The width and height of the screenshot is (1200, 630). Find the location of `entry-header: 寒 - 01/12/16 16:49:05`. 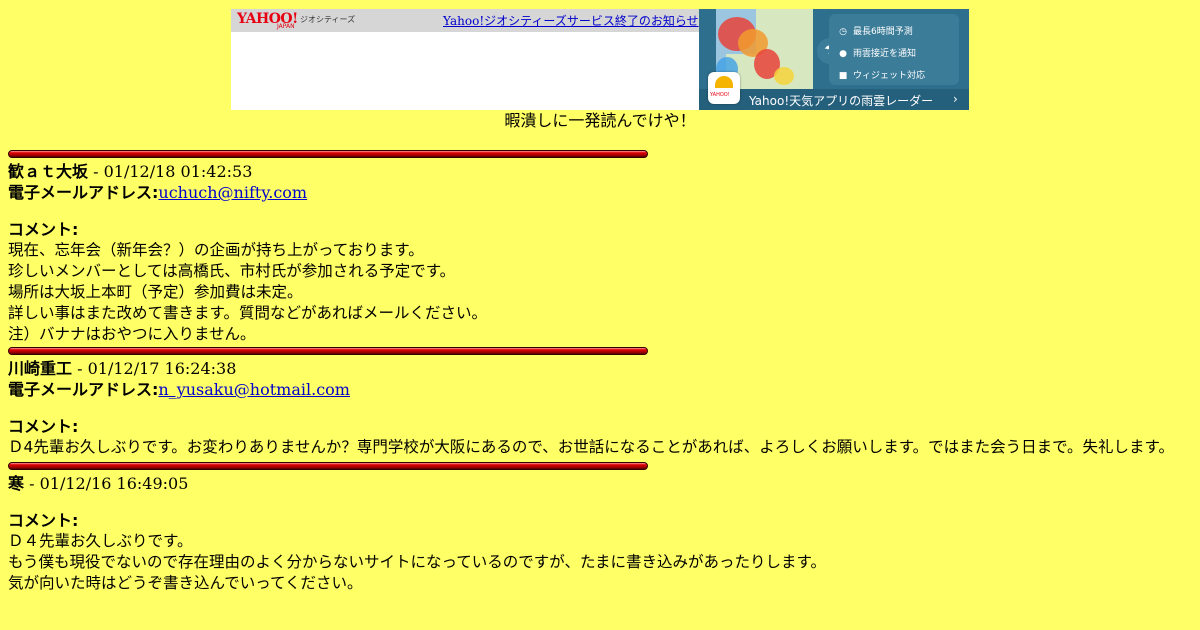

entry-header: 寒 - 01/12/16 16:49:05 is located at coordinates (600, 483).